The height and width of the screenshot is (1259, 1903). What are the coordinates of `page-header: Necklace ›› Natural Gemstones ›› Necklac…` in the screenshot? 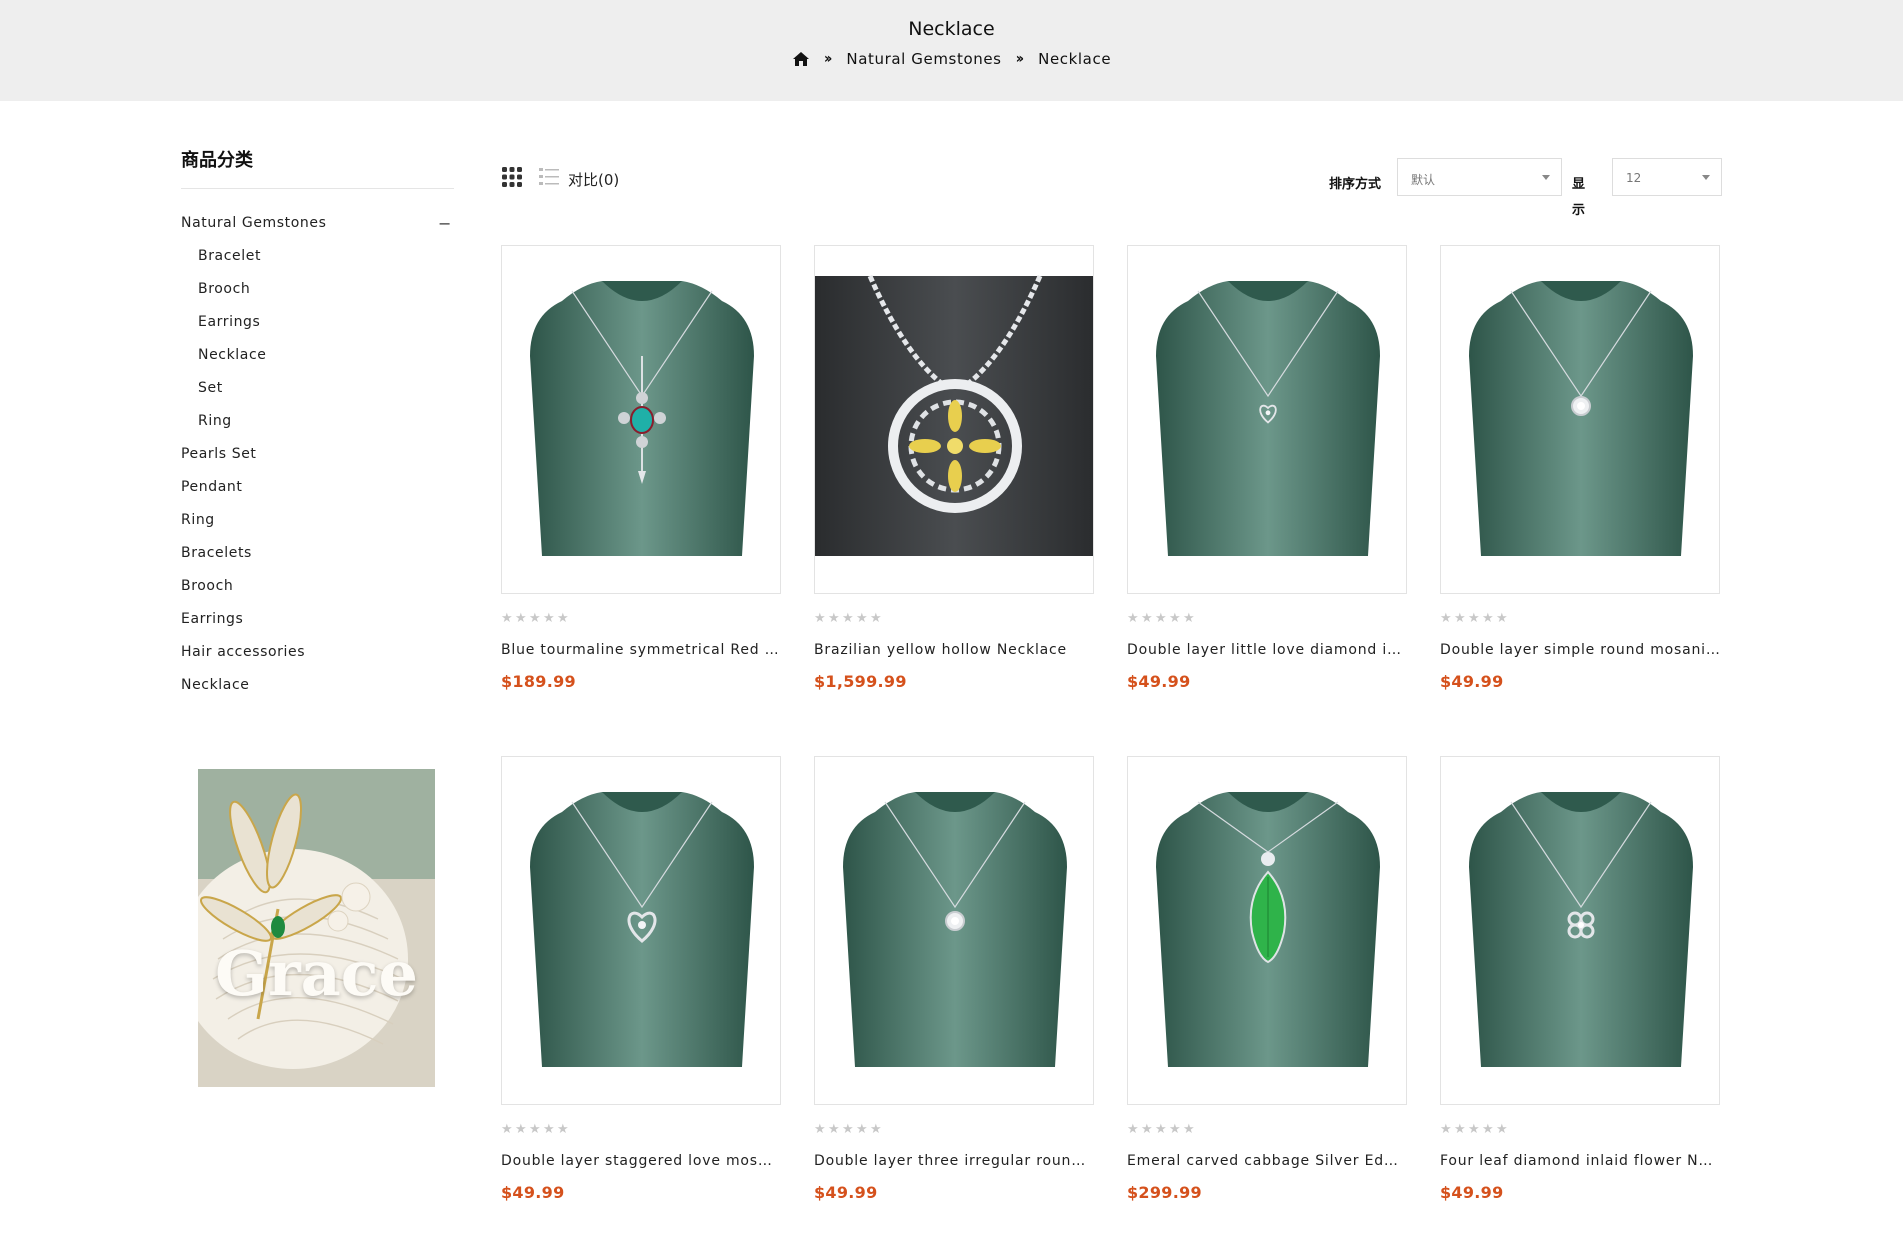 It's located at (951, 50).